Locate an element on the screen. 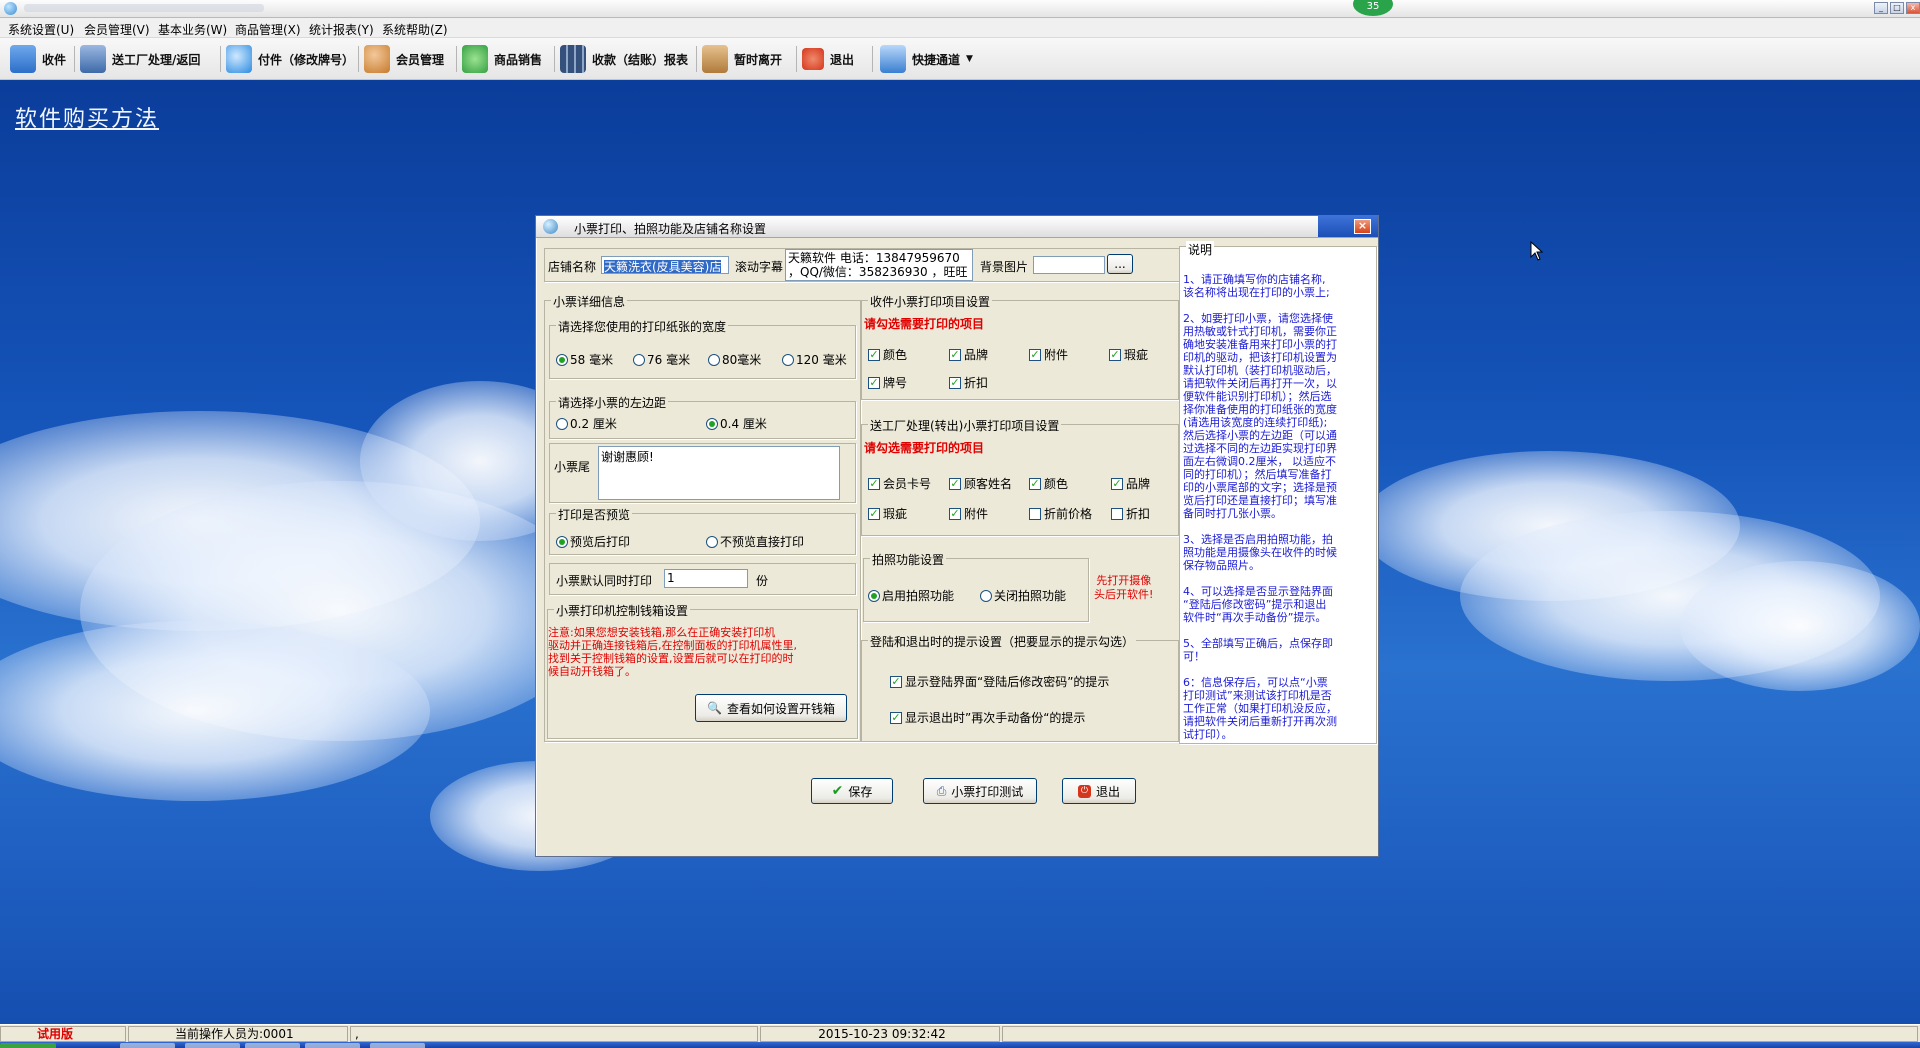  minimize-icon: _ is located at coordinates (1881, 8).